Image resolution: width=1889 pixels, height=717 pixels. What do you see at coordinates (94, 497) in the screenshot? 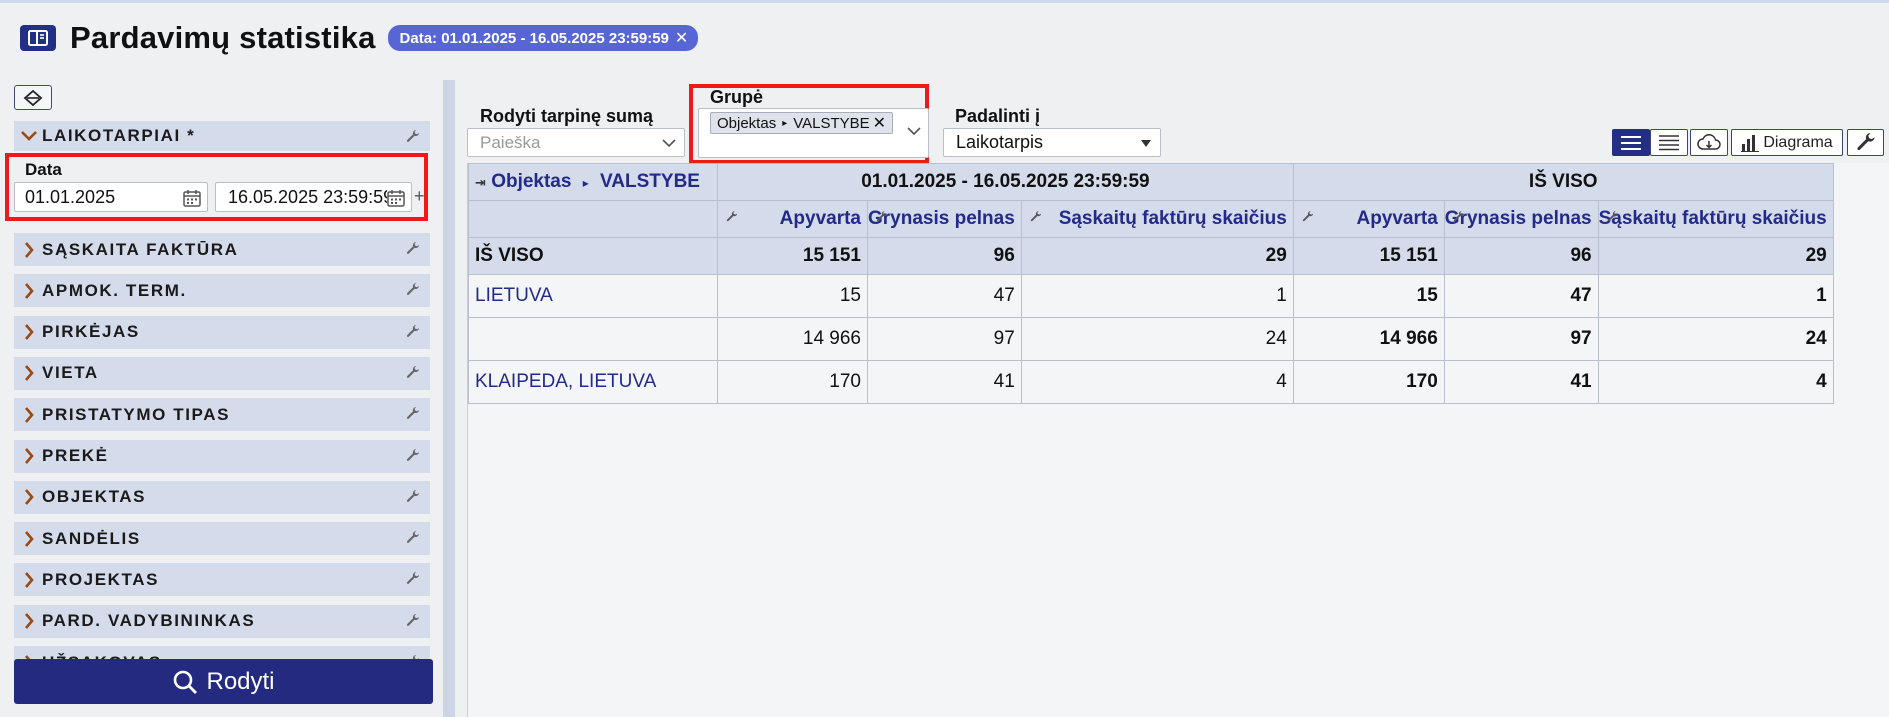
I see `sidebar-section-label: OBJEKTAS` at bounding box center [94, 497].